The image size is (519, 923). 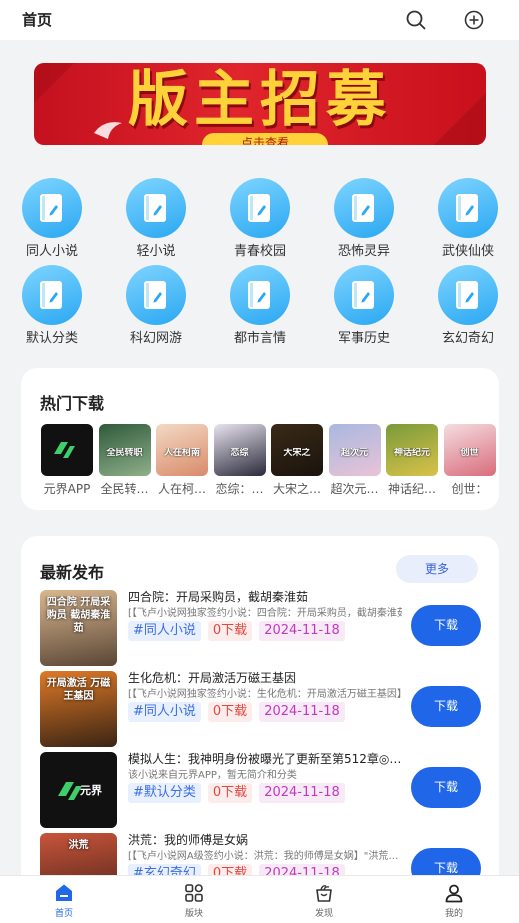 I want to click on search-icon, so click(x=416, y=20).